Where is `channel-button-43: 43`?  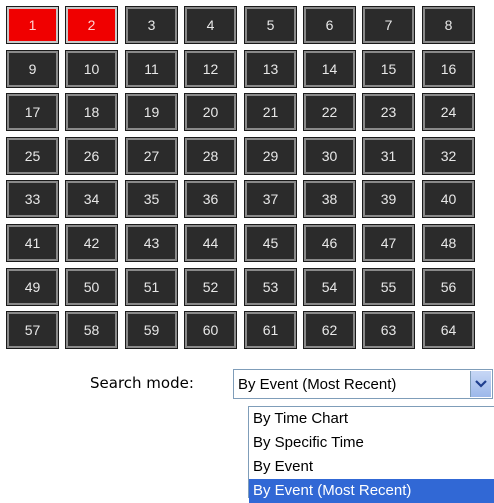
channel-button-43: 43 is located at coordinates (151, 243).